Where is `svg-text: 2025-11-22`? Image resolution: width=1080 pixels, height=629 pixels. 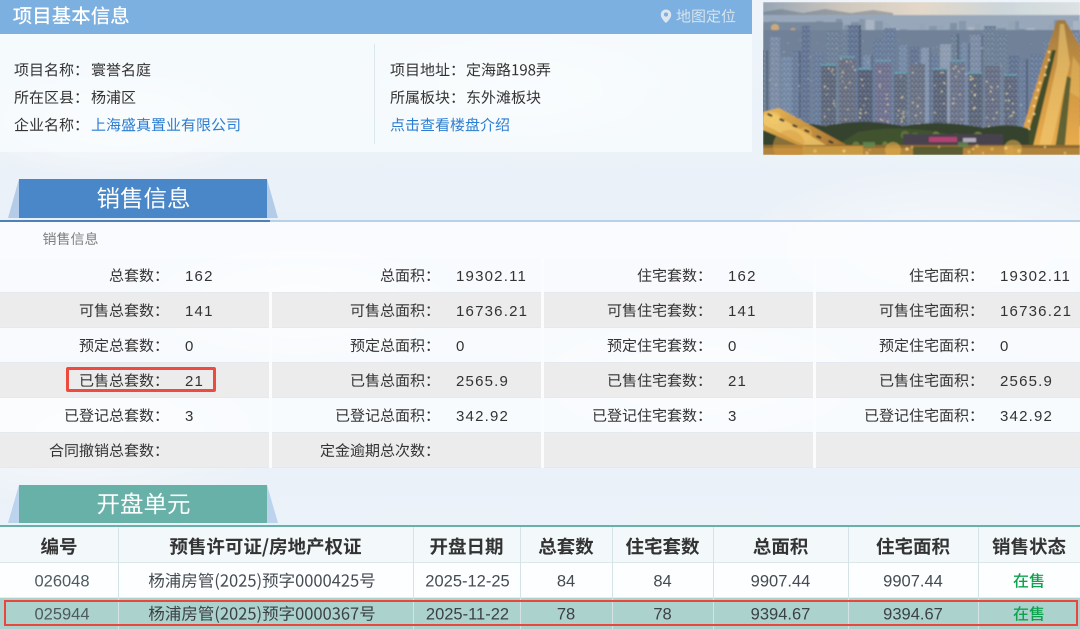
svg-text: 2025-11-22 is located at coordinates (467, 615).